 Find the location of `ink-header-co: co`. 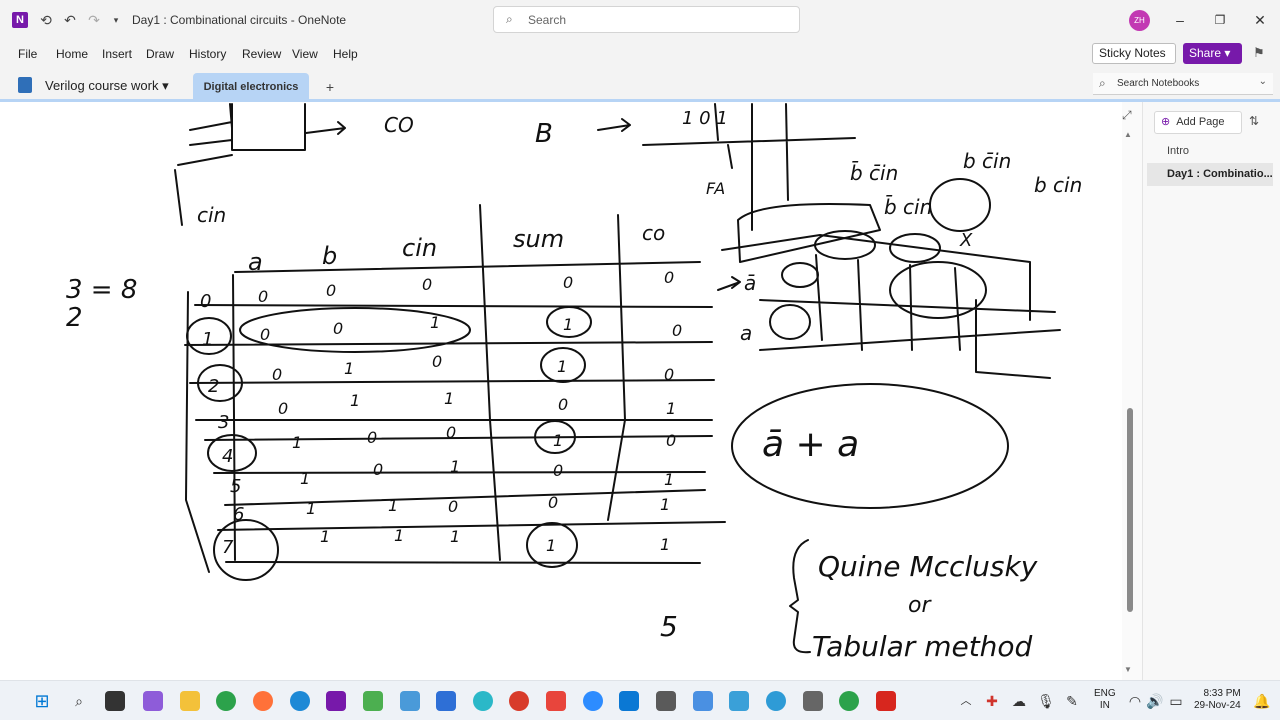

ink-header-co: co is located at coordinates (653, 233).